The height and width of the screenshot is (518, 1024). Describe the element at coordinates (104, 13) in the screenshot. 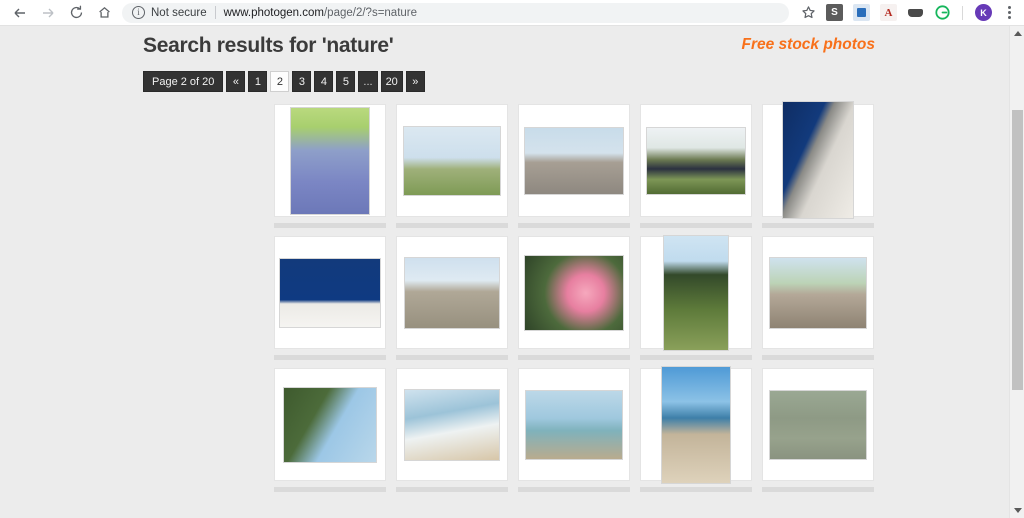

I see `home-icon` at that location.